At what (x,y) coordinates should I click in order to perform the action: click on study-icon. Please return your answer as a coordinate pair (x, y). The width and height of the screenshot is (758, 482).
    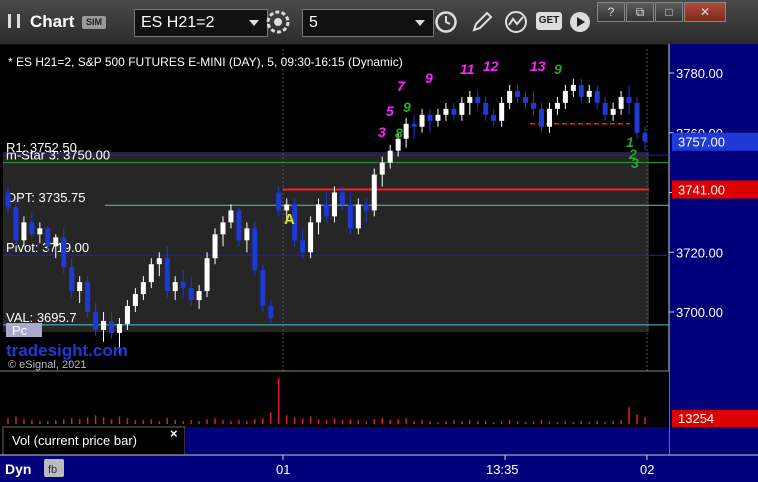
    Looking at the image, I should click on (516, 22).